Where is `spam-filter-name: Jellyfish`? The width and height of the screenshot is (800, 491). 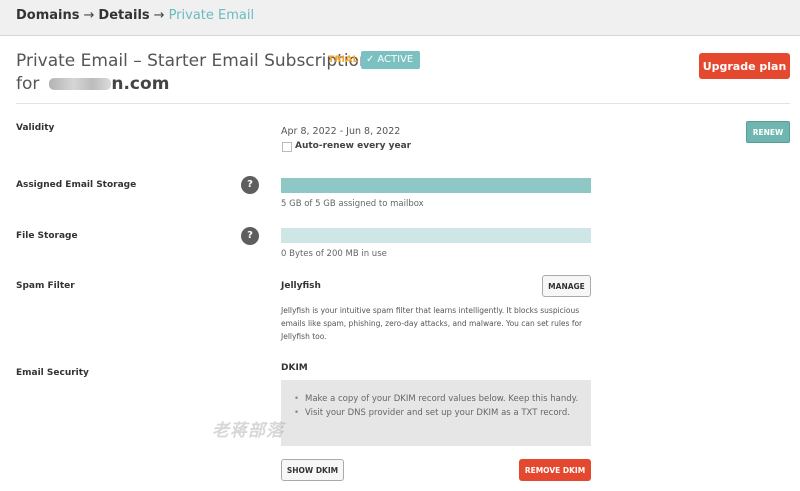 spam-filter-name: Jellyfish is located at coordinates (301, 286).